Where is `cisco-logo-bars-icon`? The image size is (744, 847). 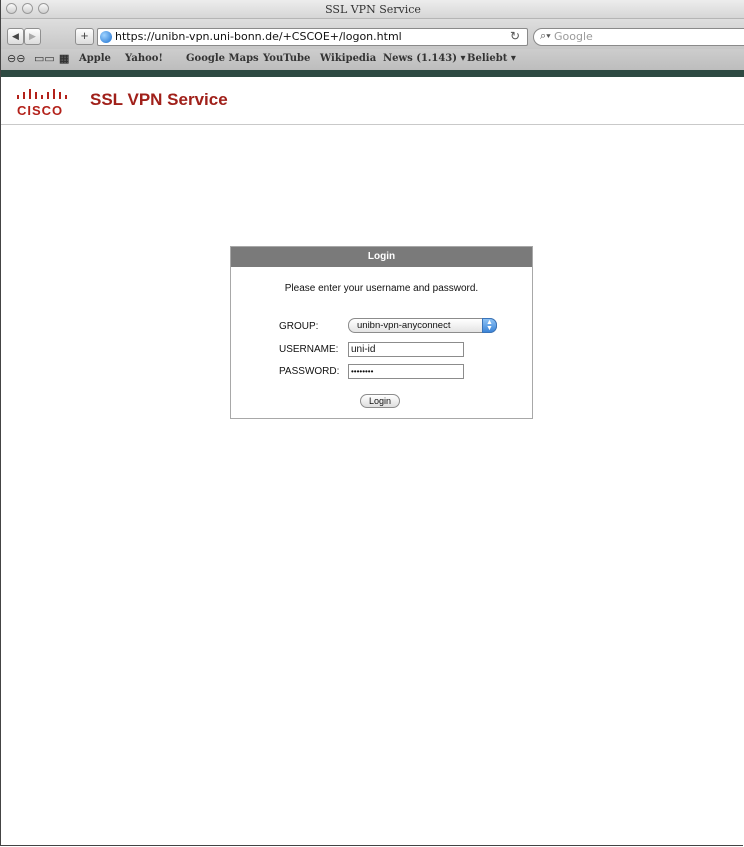 cisco-logo-bars-icon is located at coordinates (42, 94).